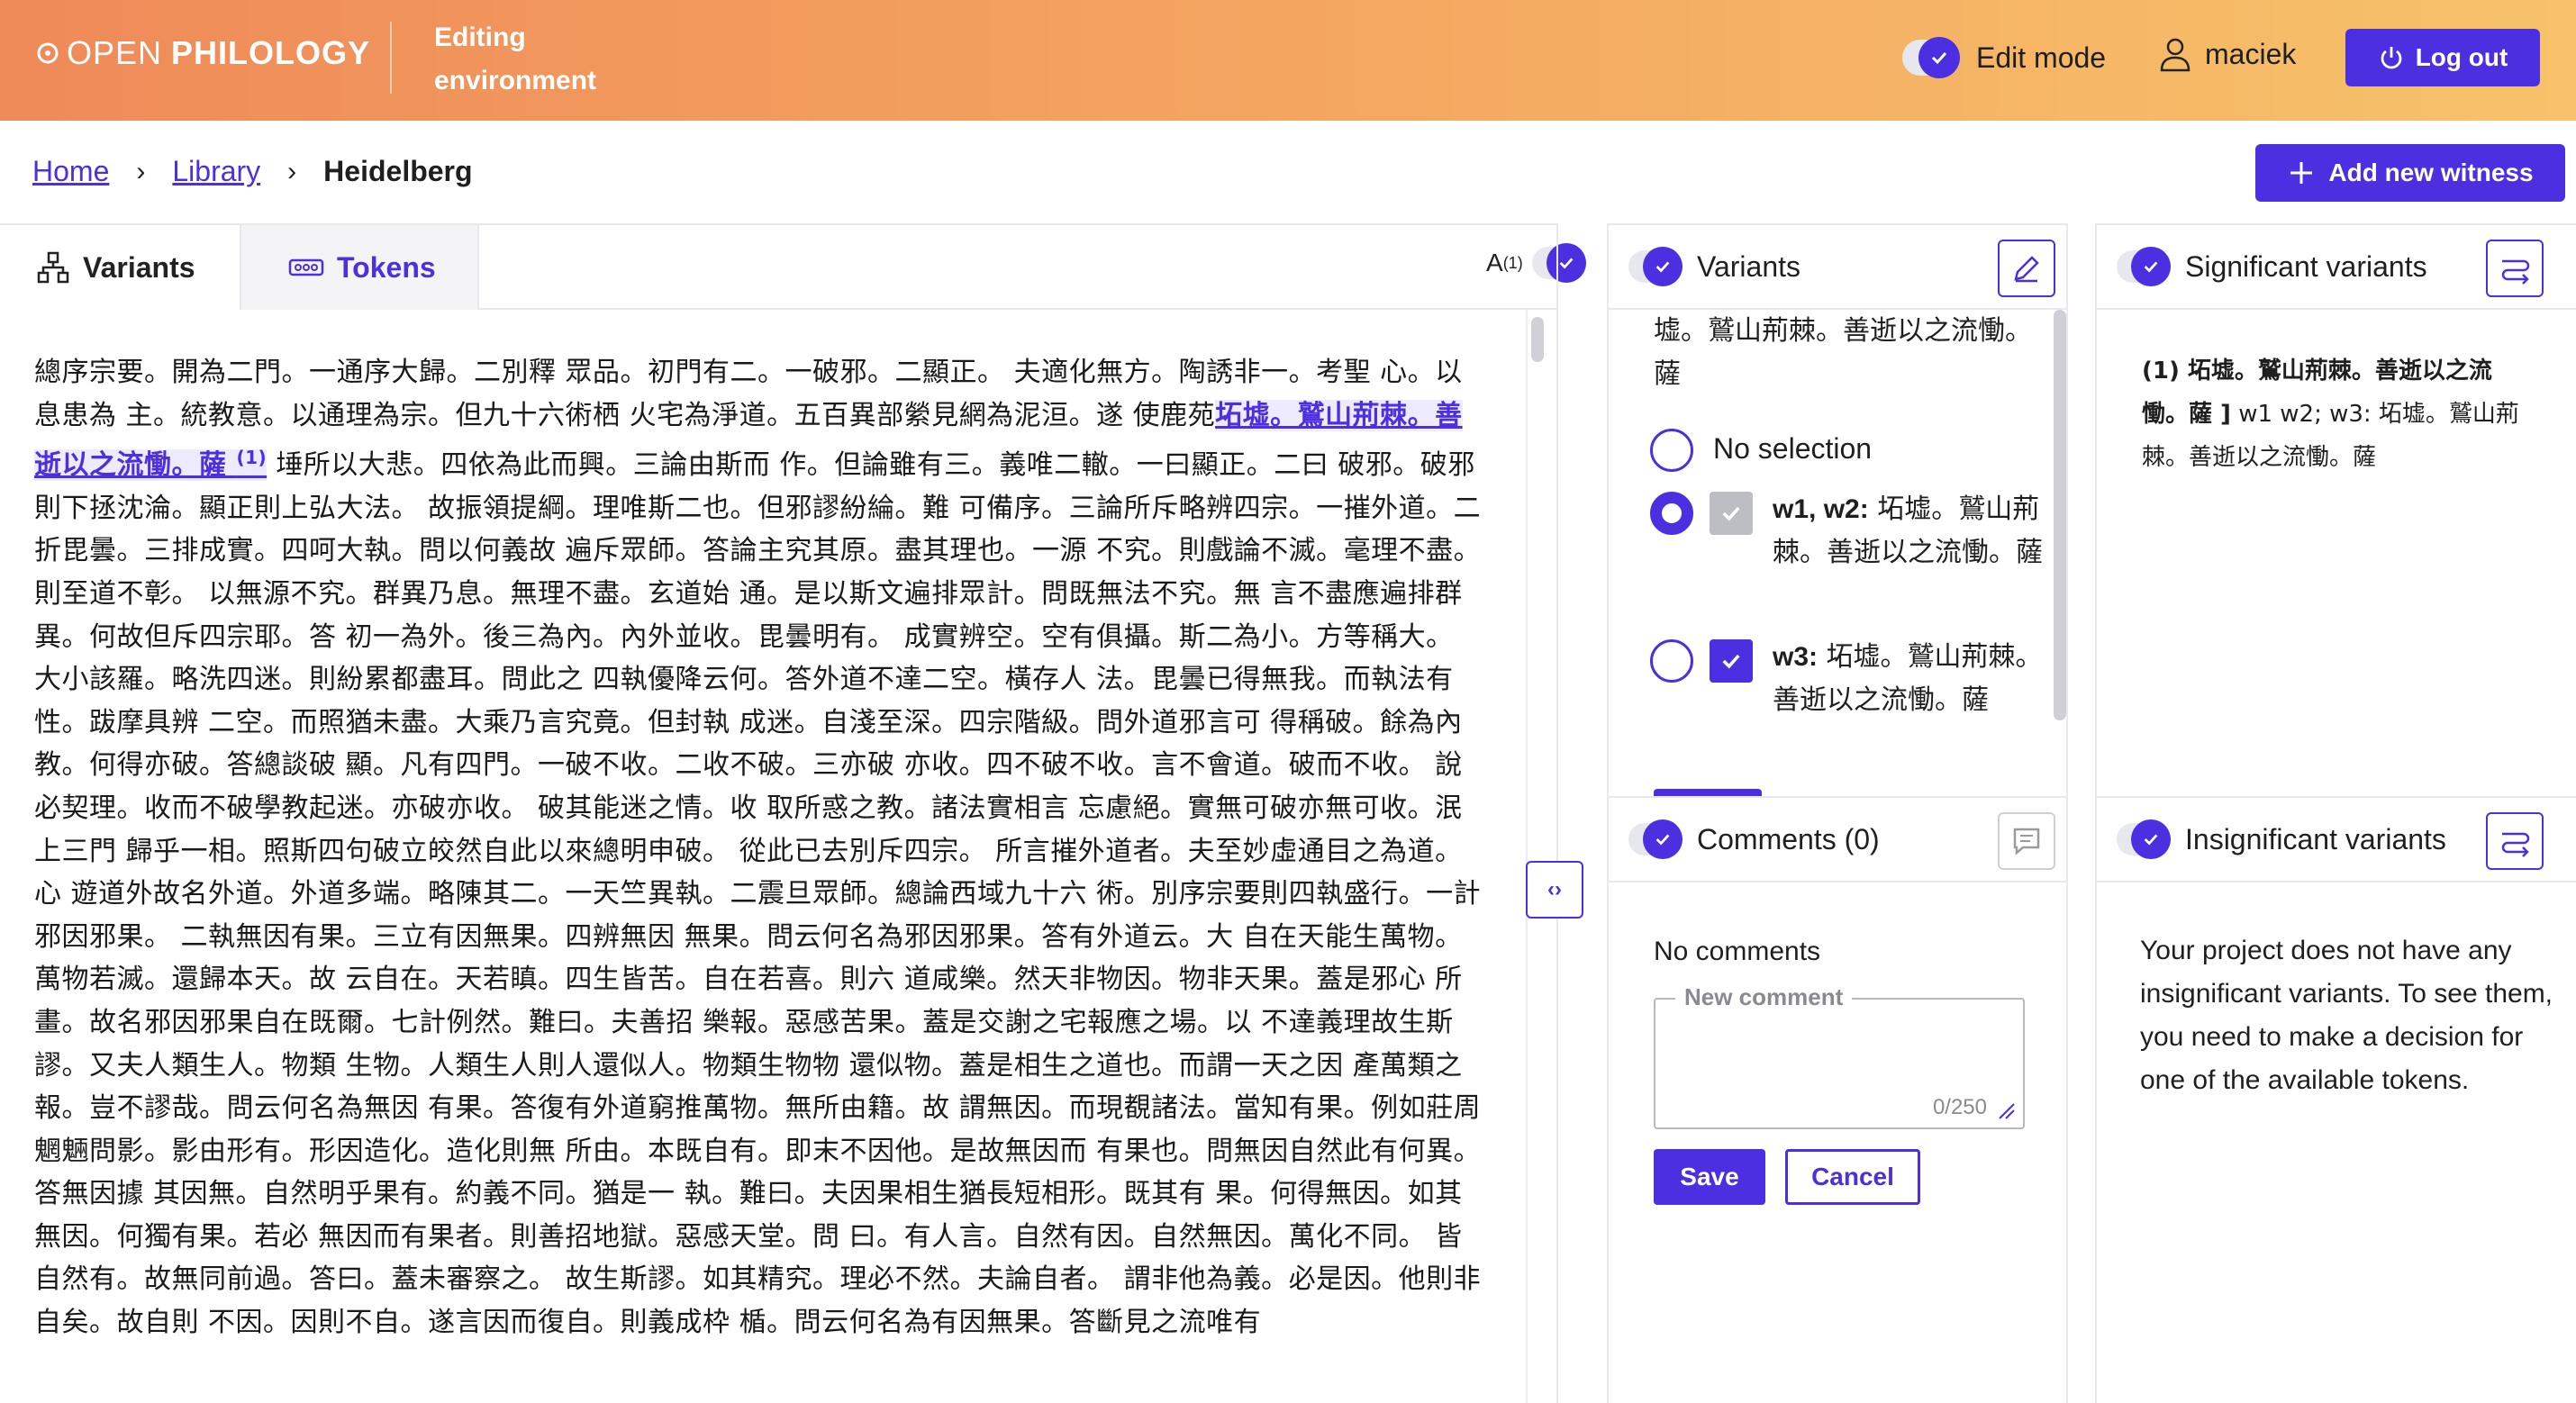 The image size is (2576, 1403). I want to click on new-comment-placeholder: New comment, so click(1764, 997).